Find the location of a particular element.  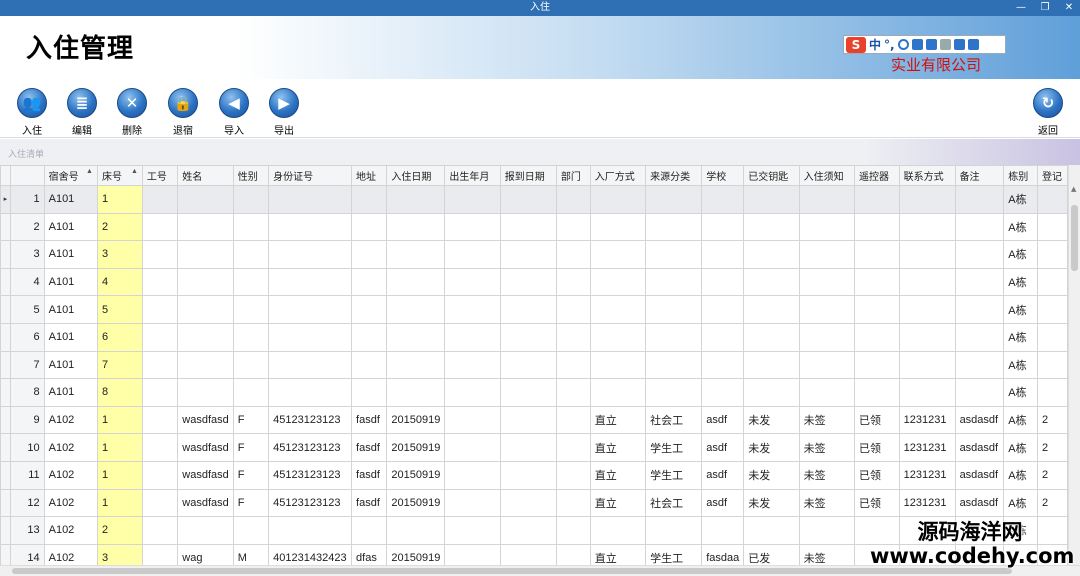

column-header: 栋别 is located at coordinates (1021, 175).